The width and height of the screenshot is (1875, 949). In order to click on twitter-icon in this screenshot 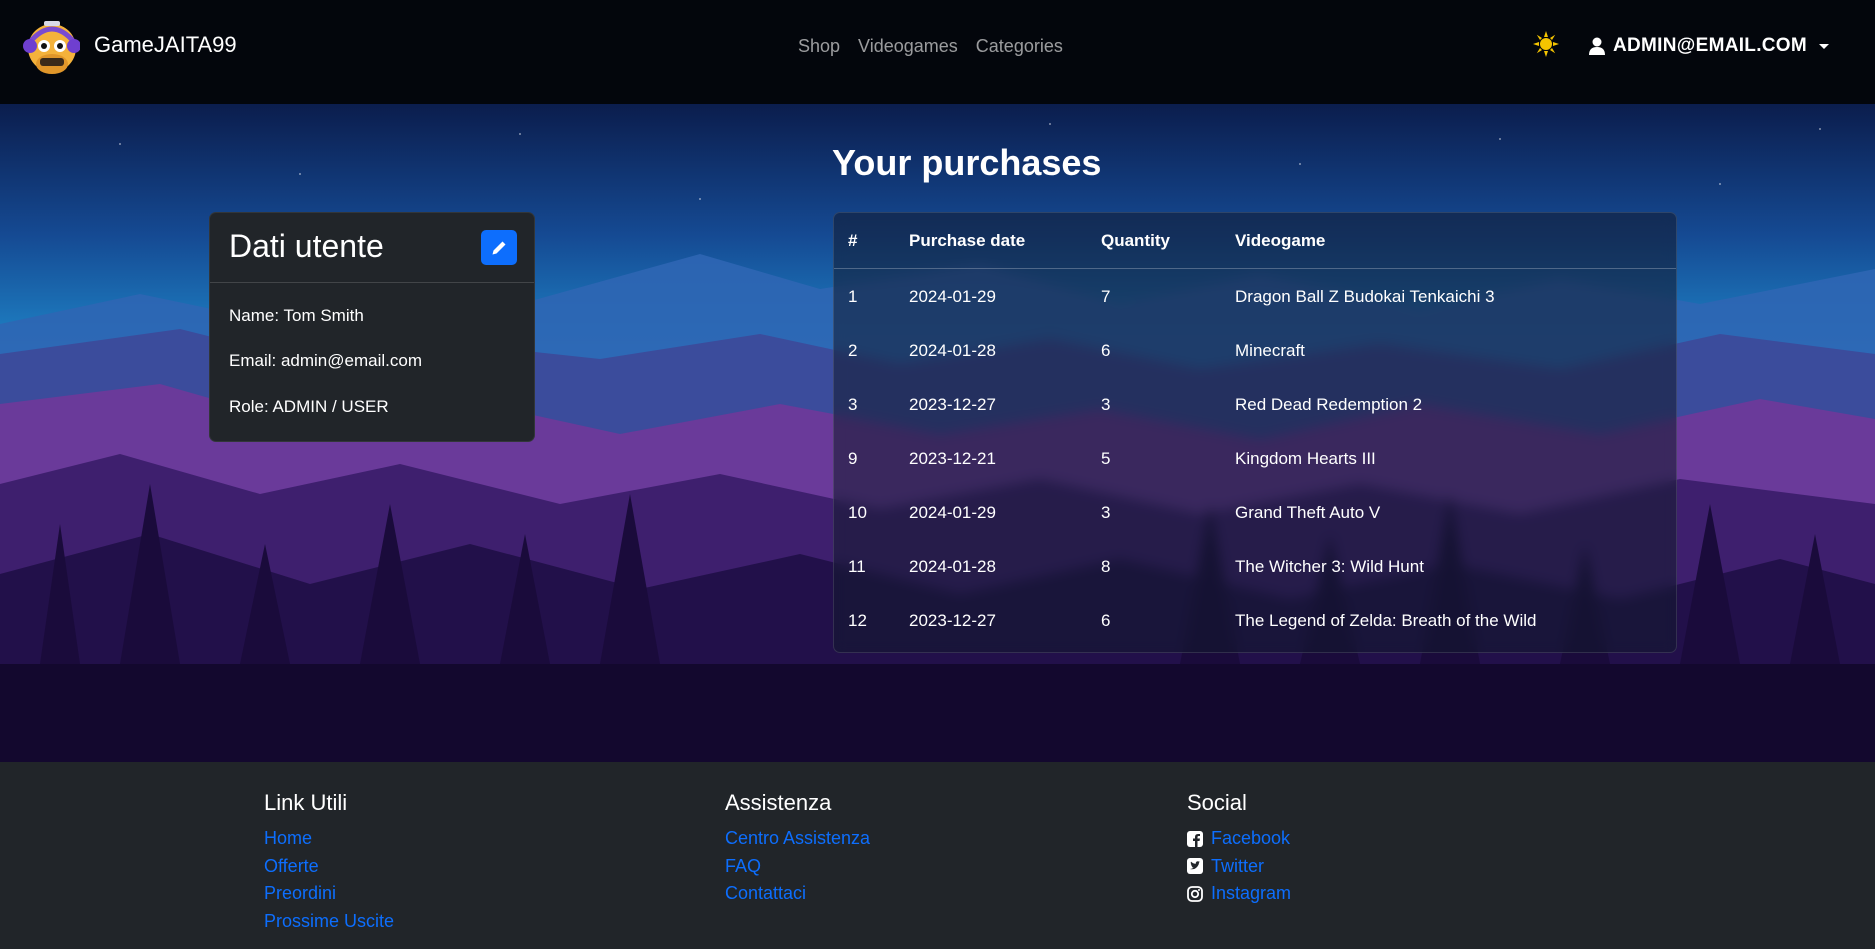, I will do `click(1195, 866)`.